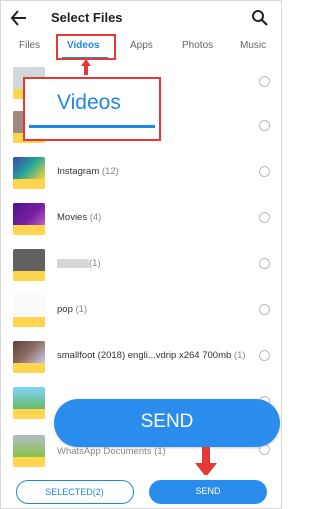  Describe the element at coordinates (29, 45) in the screenshot. I see `tab-files: Files` at that location.